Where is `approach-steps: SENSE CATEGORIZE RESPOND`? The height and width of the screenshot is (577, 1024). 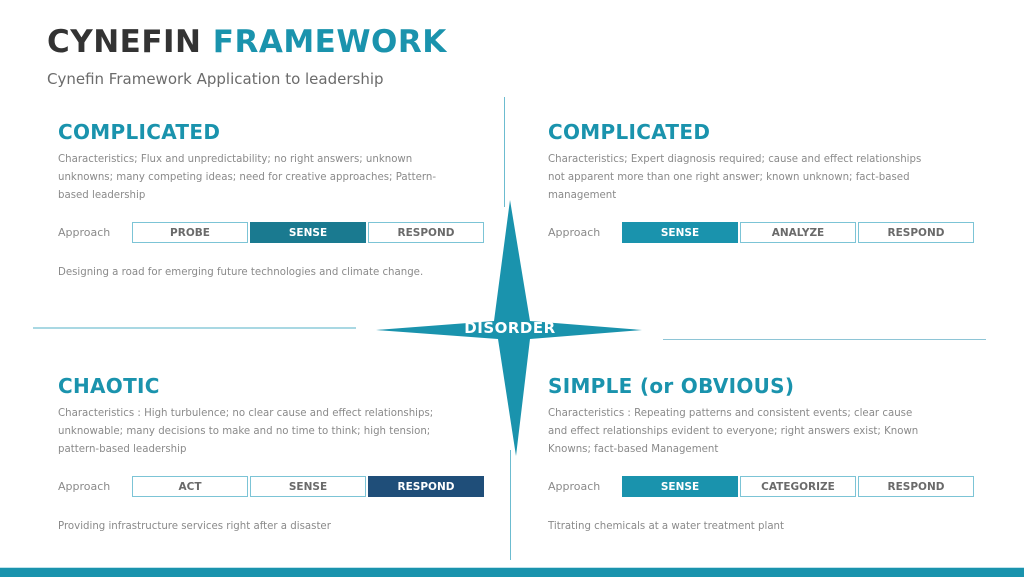
approach-steps: SENSE CATEGORIZE RESPOND is located at coordinates (799, 486).